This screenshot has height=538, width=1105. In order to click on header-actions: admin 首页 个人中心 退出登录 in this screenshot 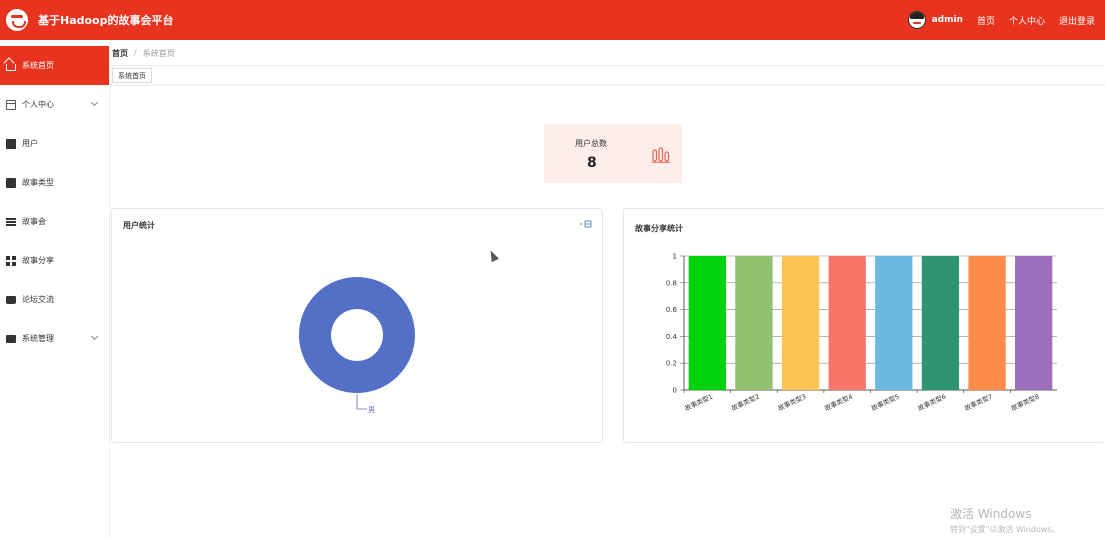, I will do `click(1001, 20)`.